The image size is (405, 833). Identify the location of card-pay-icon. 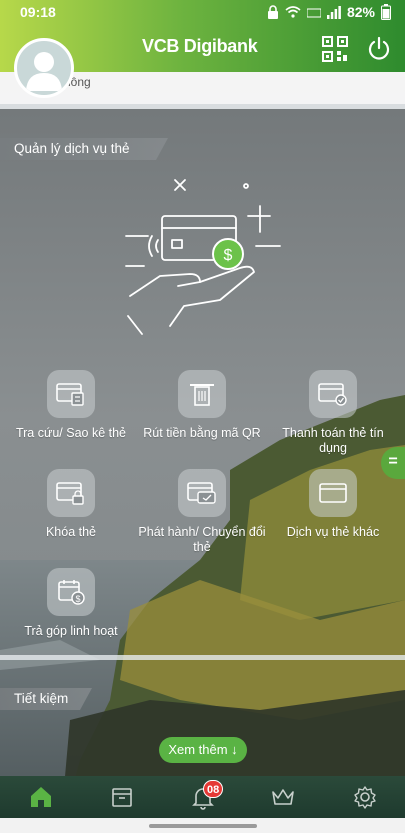
(332, 394).